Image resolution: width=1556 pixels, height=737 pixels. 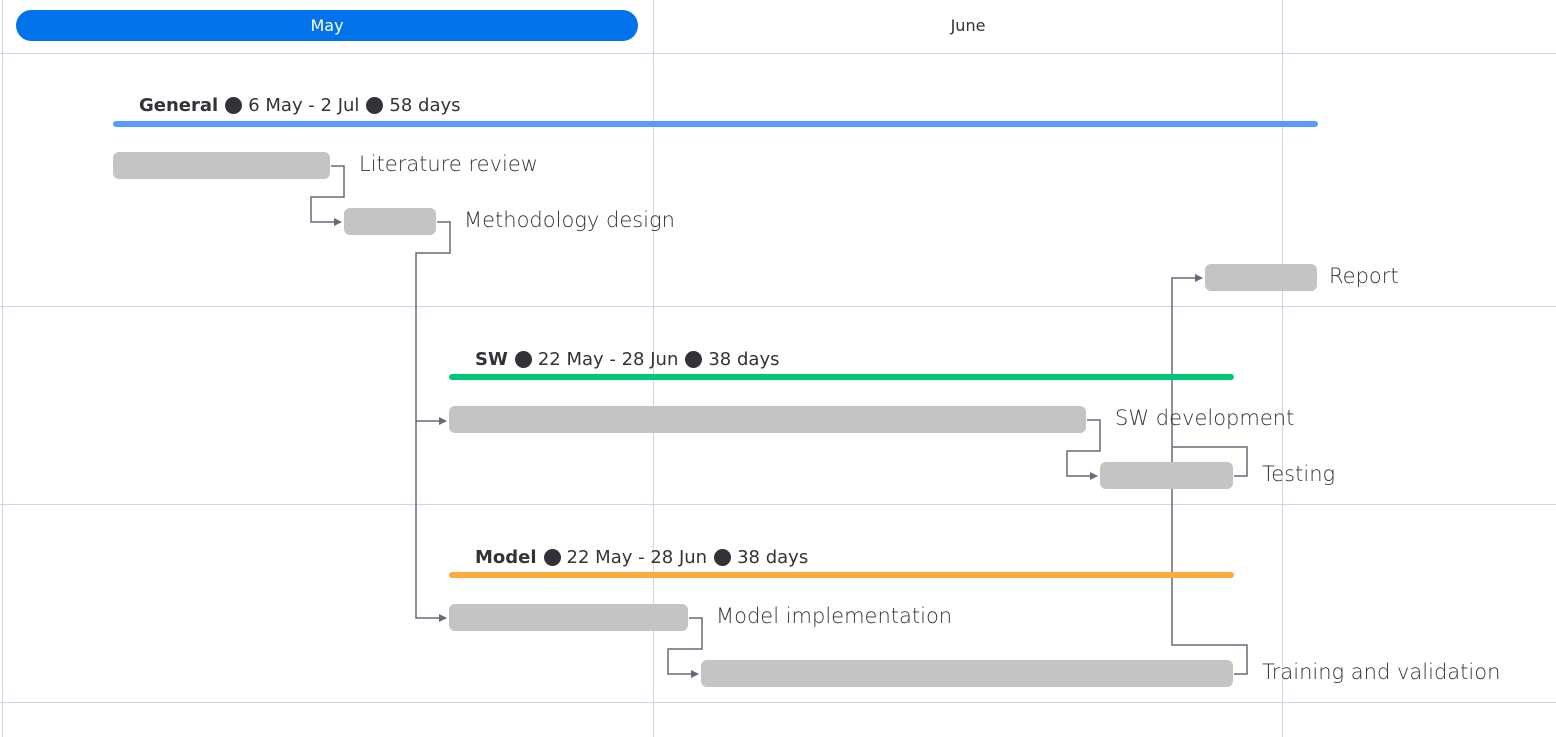 I want to click on group-divider-sw, so click(x=778, y=504).